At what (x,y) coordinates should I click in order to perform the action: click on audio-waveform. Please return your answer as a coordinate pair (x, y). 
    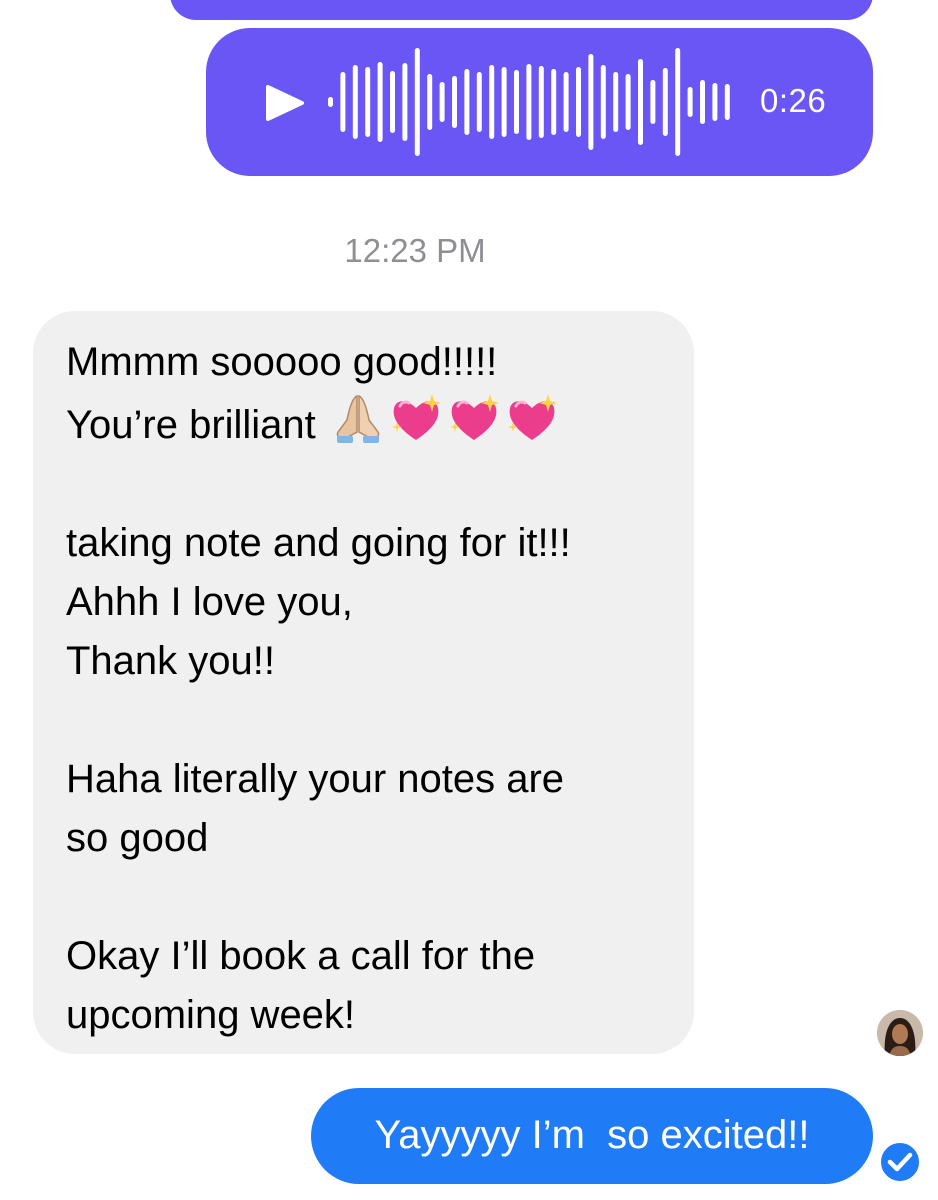
    Looking at the image, I should click on (531, 102).